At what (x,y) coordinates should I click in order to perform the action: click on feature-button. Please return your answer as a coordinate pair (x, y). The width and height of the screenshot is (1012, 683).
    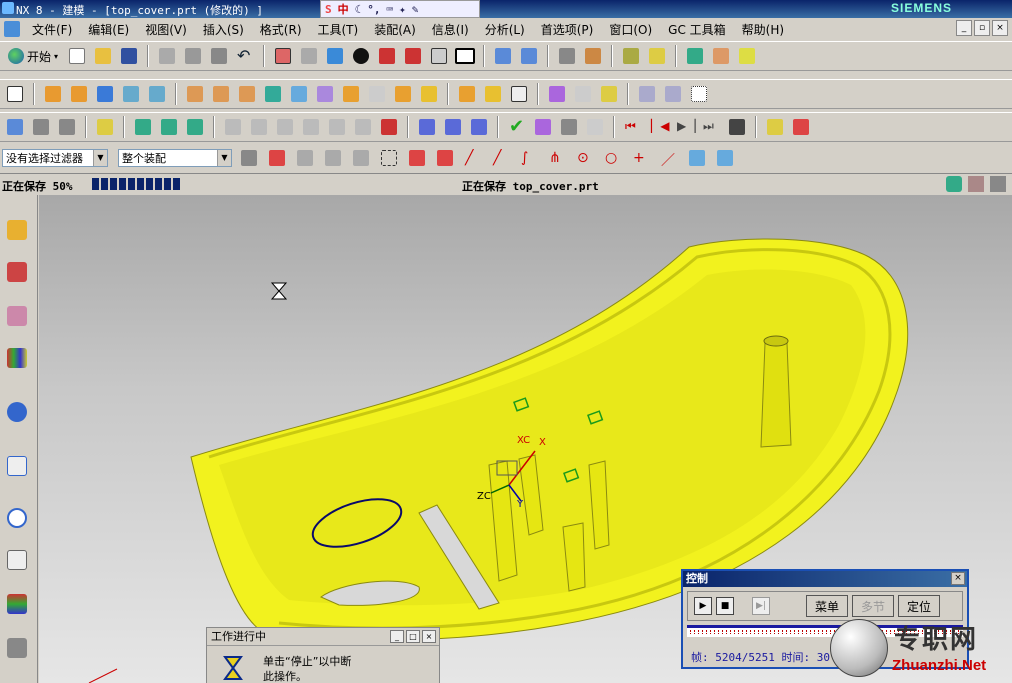
    Looking at the image, I should click on (361, 158).